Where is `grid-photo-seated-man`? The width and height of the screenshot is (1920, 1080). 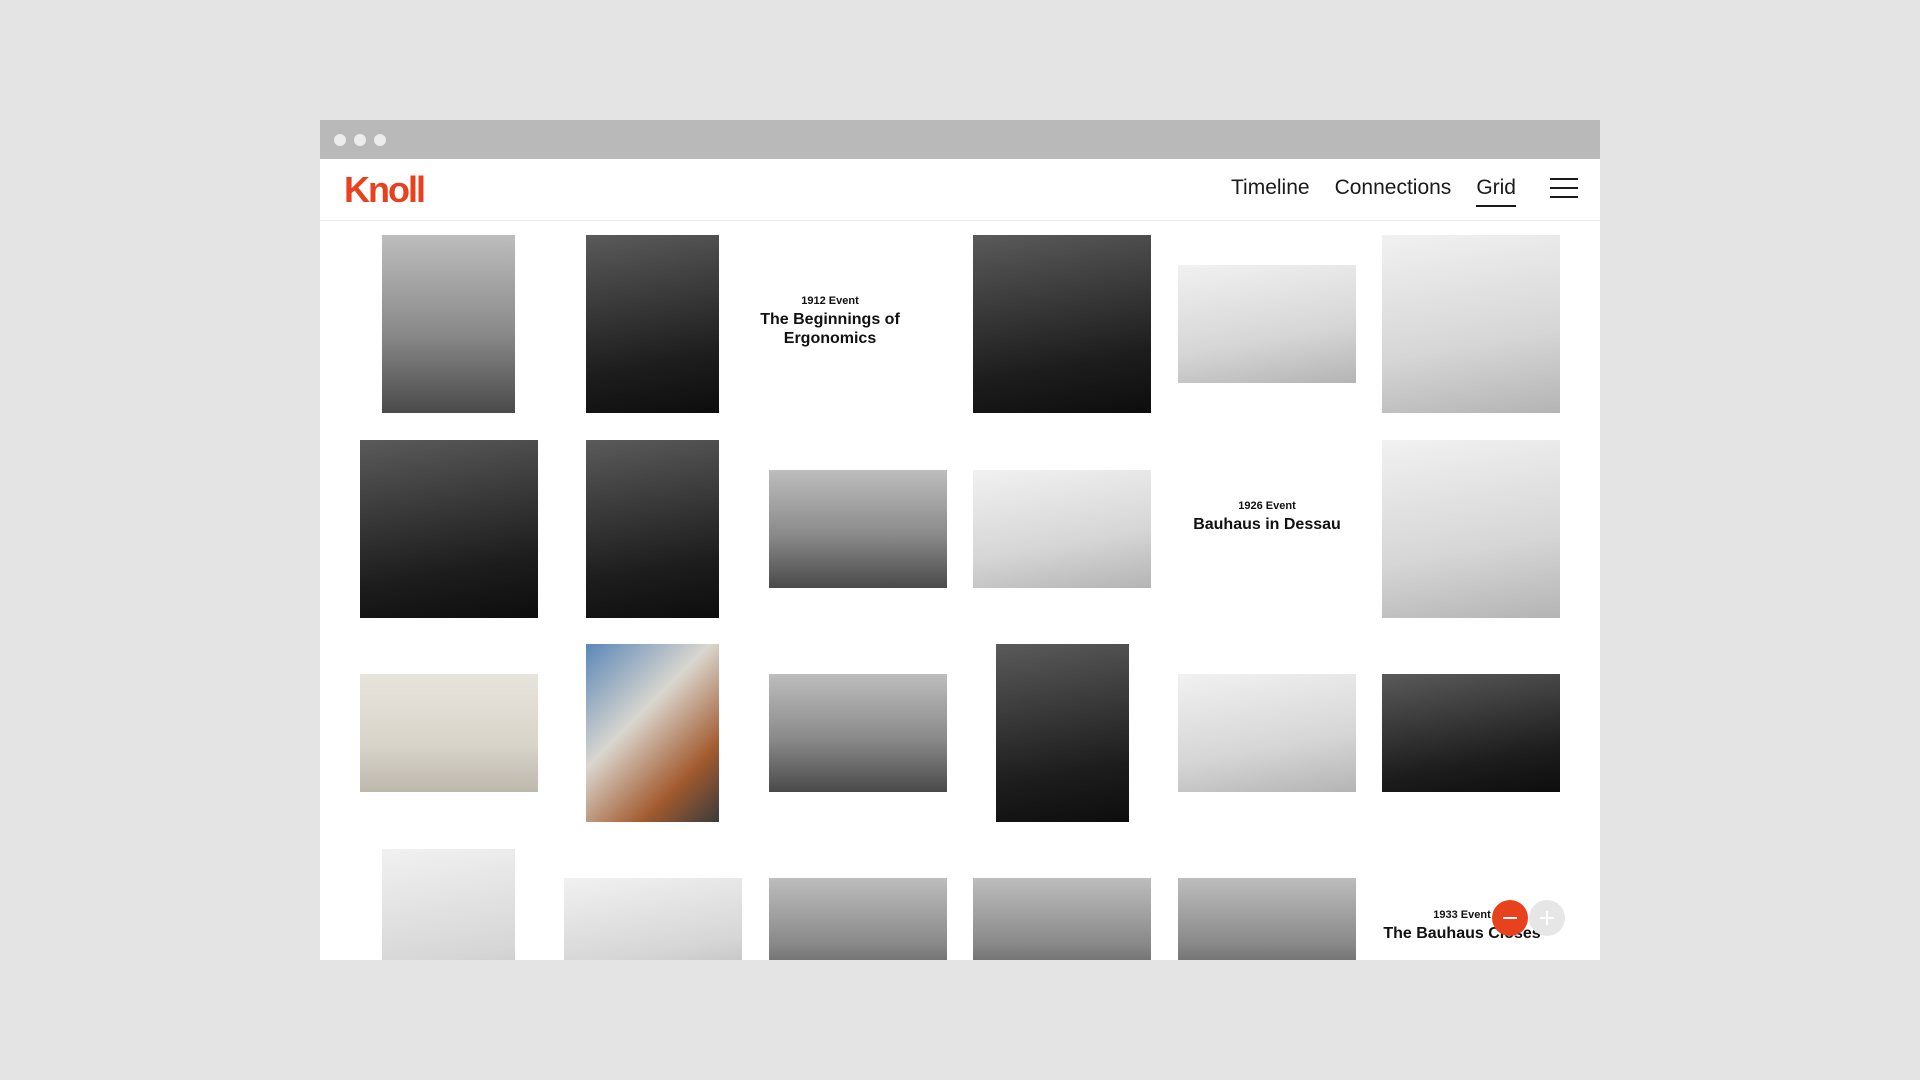 grid-photo-seated-man is located at coordinates (1471, 324).